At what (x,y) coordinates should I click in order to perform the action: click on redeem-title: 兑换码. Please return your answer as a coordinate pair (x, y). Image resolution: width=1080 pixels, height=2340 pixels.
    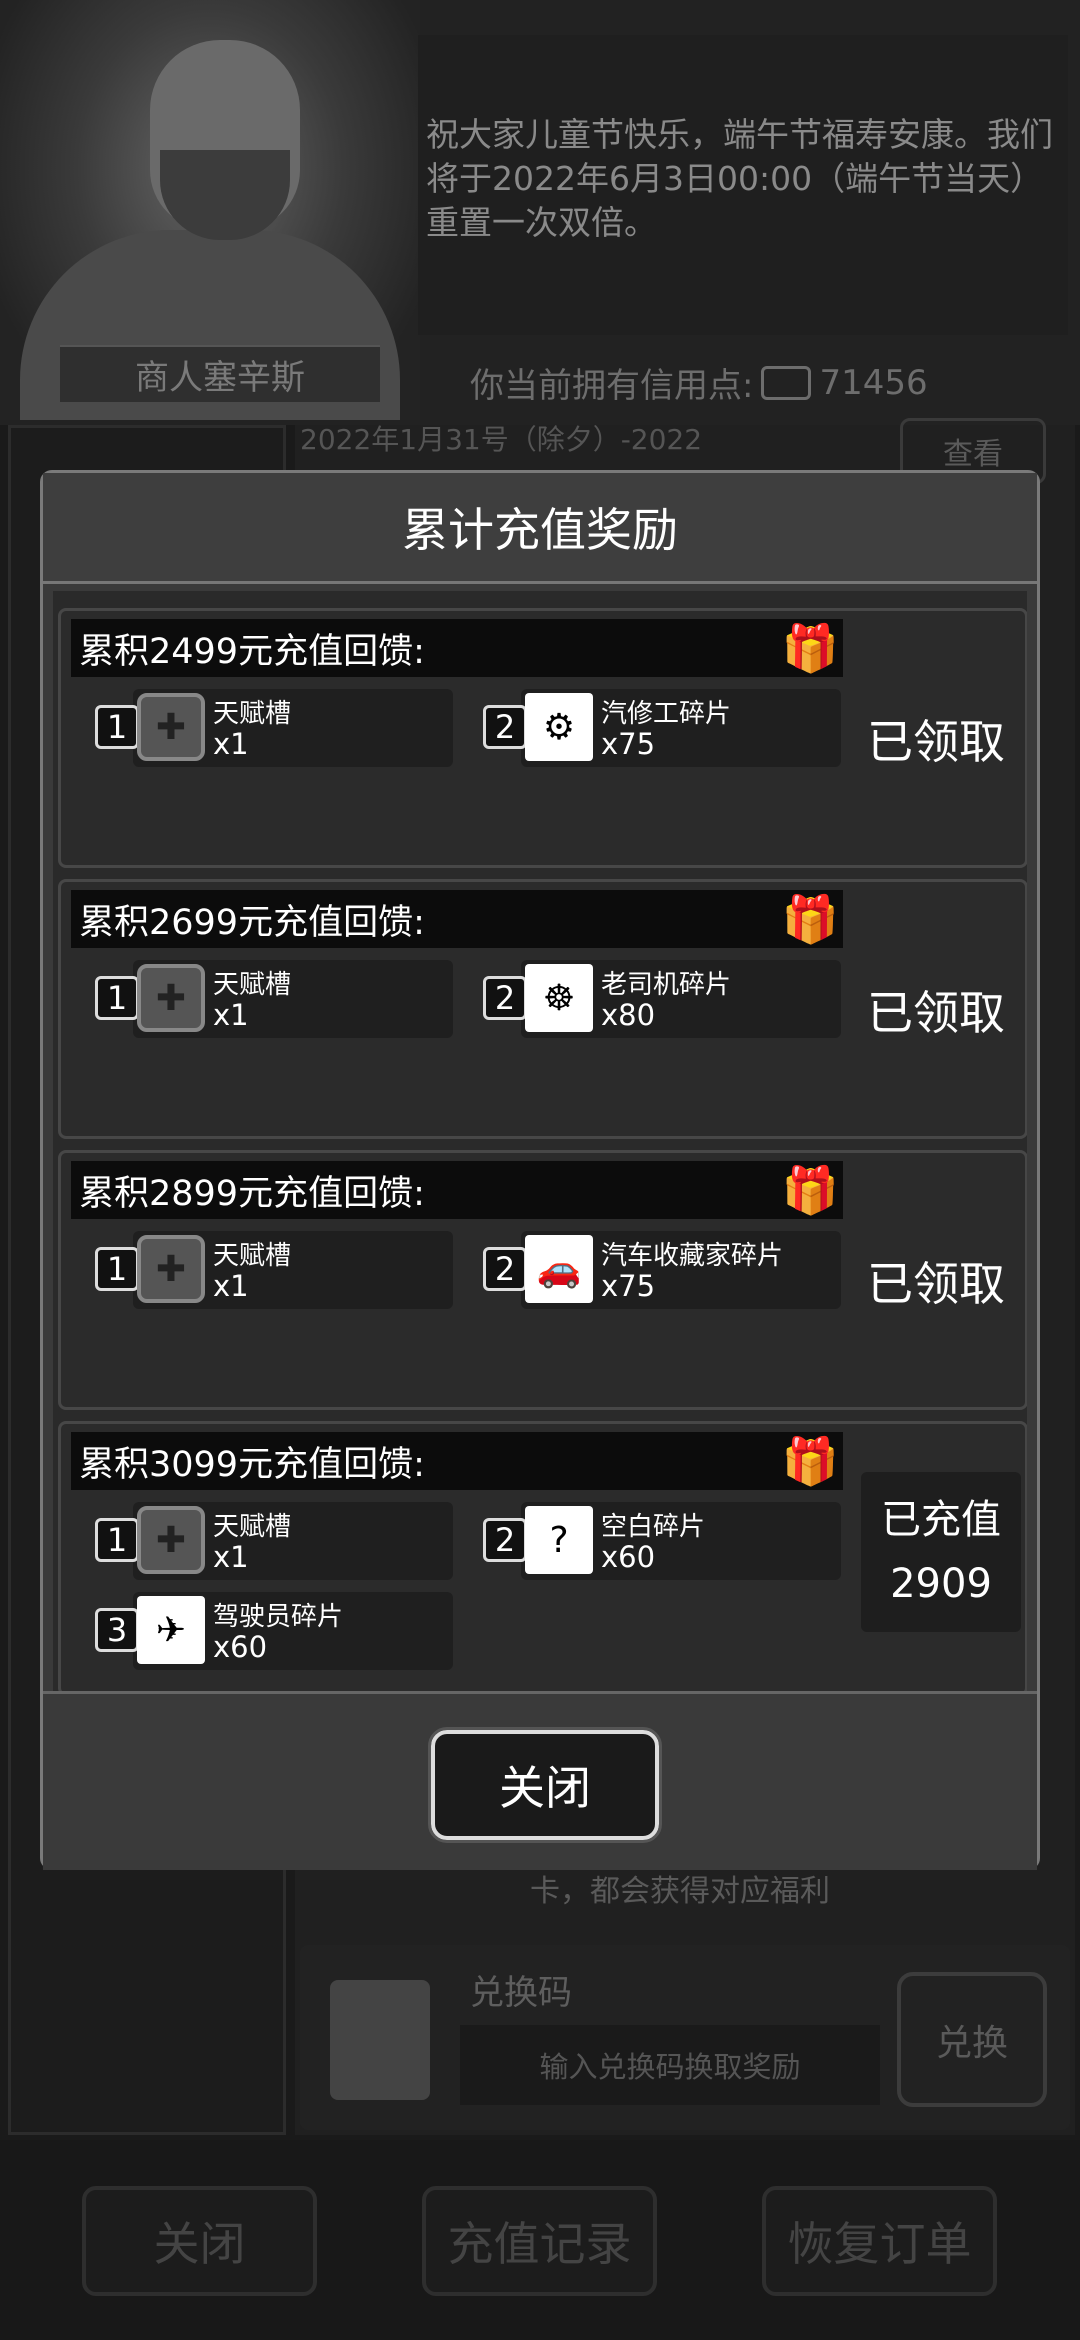
    Looking at the image, I should click on (521, 1993).